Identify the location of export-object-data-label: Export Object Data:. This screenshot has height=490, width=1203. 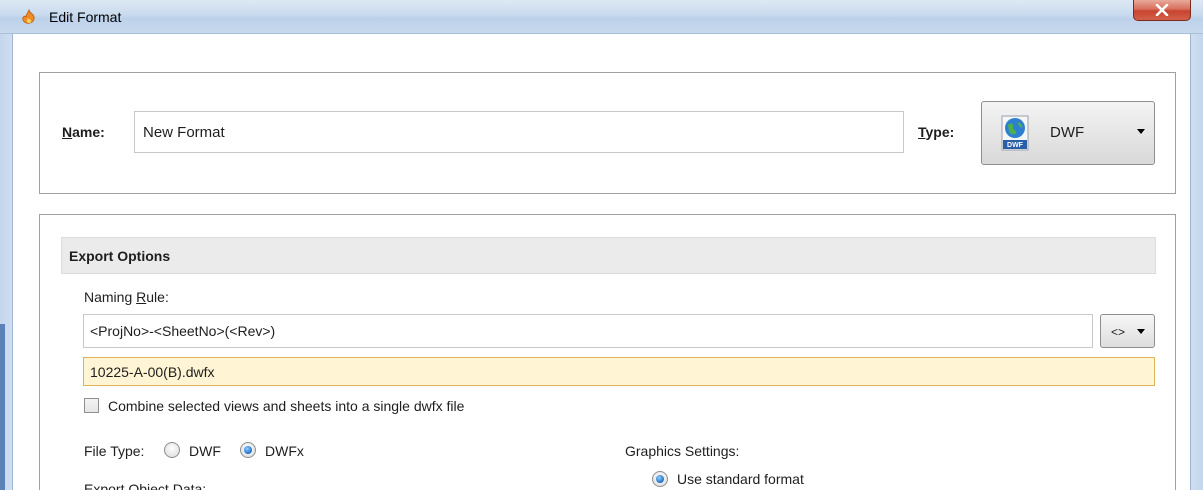
(145, 485).